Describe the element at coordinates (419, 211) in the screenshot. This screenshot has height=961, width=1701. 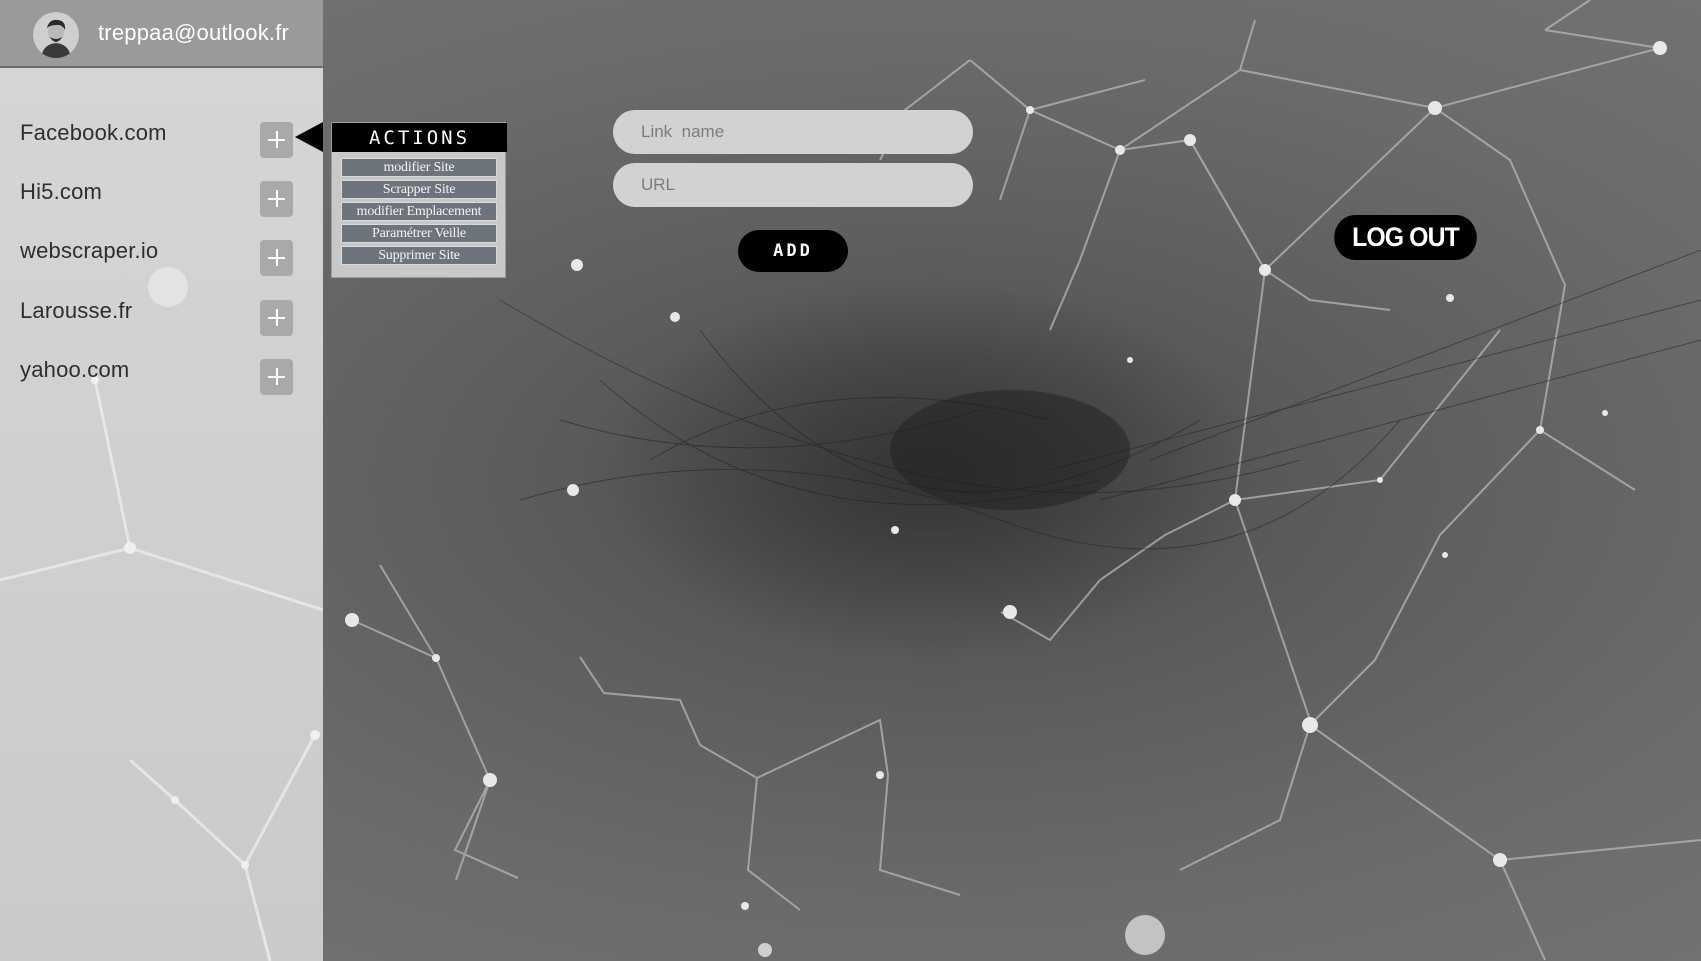
I see `modify-location-button: modifier Emplacement` at that location.